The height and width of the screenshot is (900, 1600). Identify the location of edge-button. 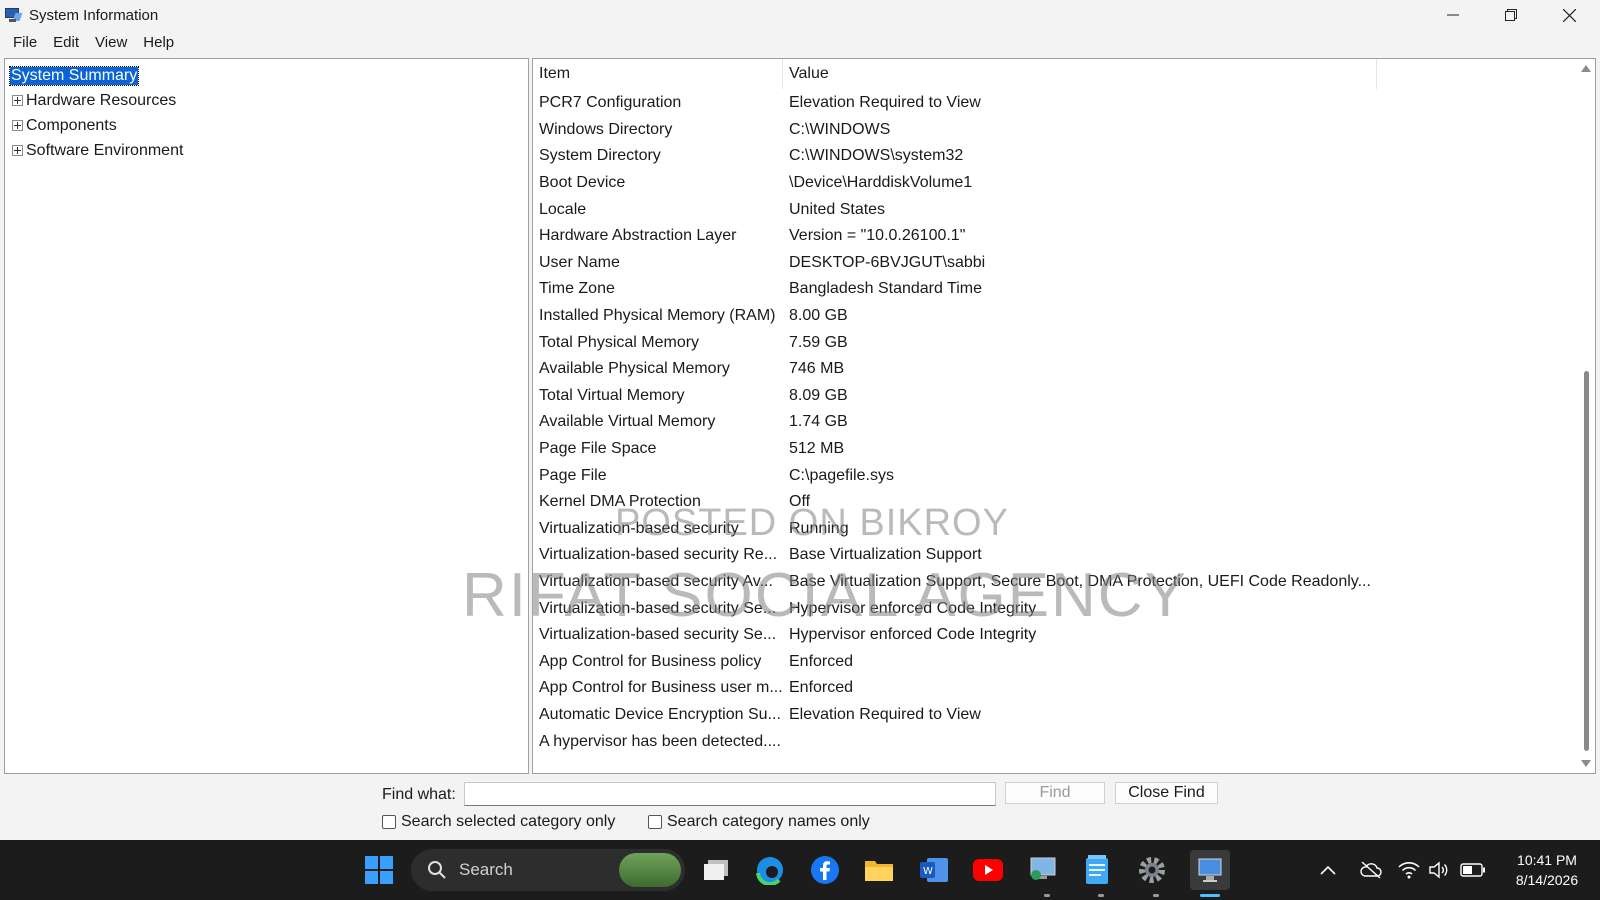
(770, 870).